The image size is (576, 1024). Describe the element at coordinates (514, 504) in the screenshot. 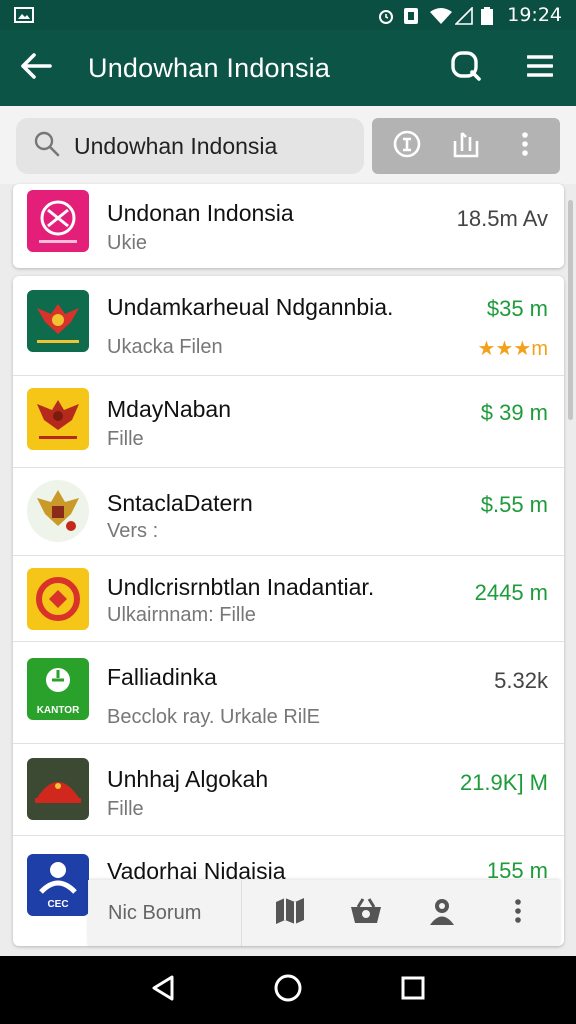

I see `app-price: $.55 m` at that location.